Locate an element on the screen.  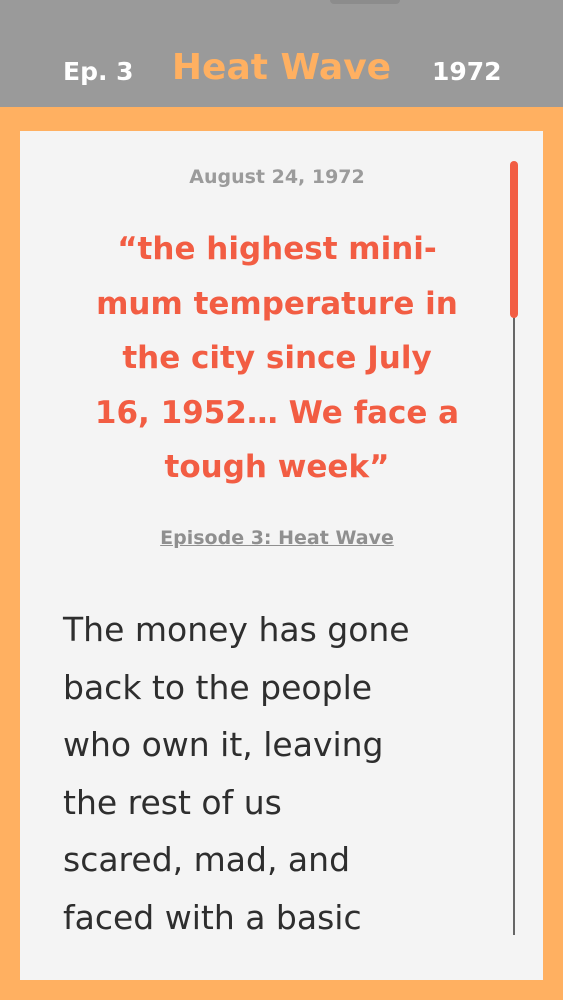
top-header: Ep. 3 Heat Wave 1972 is located at coordinates (281, 53).